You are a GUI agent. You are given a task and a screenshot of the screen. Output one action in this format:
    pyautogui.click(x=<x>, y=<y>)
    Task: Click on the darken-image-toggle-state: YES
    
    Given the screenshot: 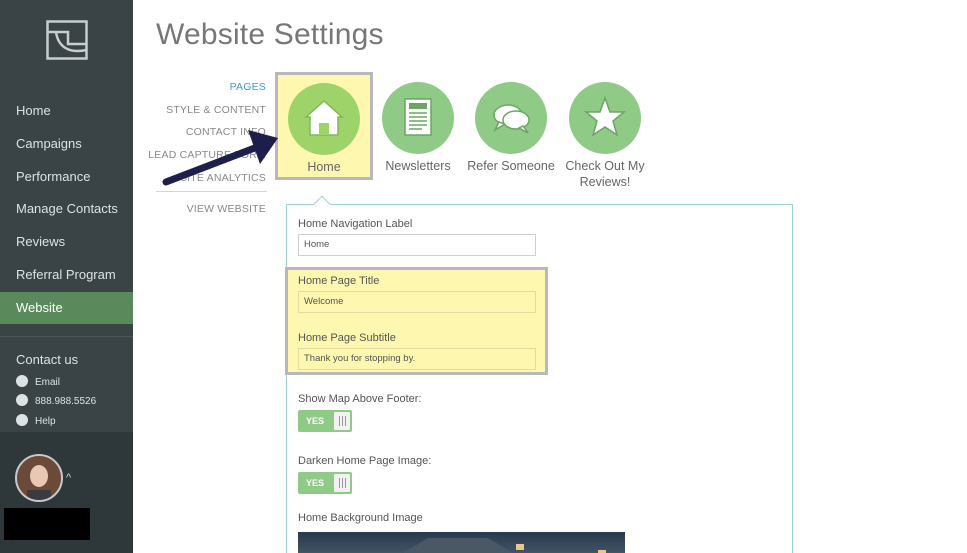 What is the action you would take?
    pyautogui.click(x=315, y=483)
    